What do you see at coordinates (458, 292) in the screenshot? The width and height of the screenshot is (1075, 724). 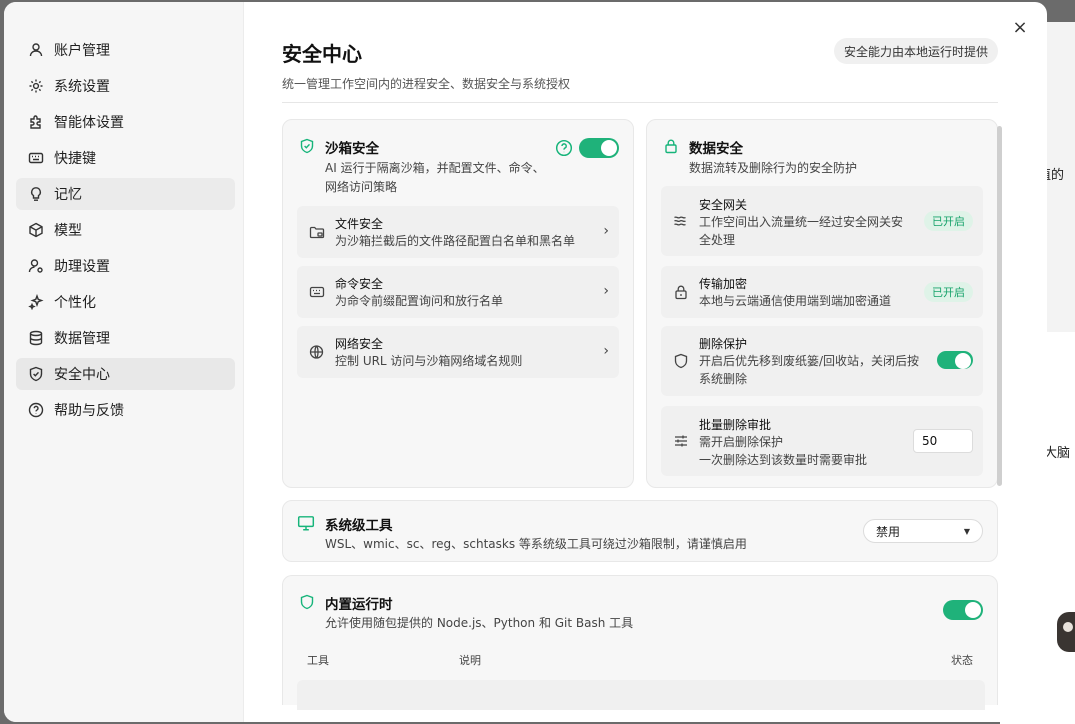 I see `command-security-row: 命令安全 为命令前缀配置询问和放行名单 ›` at bounding box center [458, 292].